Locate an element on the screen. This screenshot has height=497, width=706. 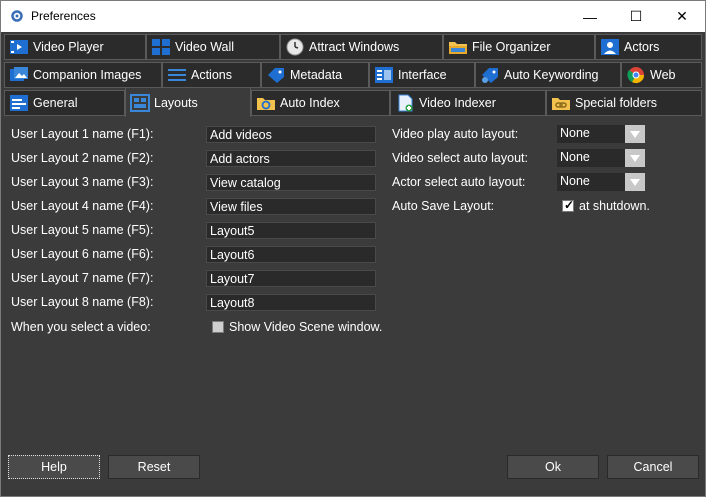
tab-label: Auto Keywording is located at coordinates (551, 75).